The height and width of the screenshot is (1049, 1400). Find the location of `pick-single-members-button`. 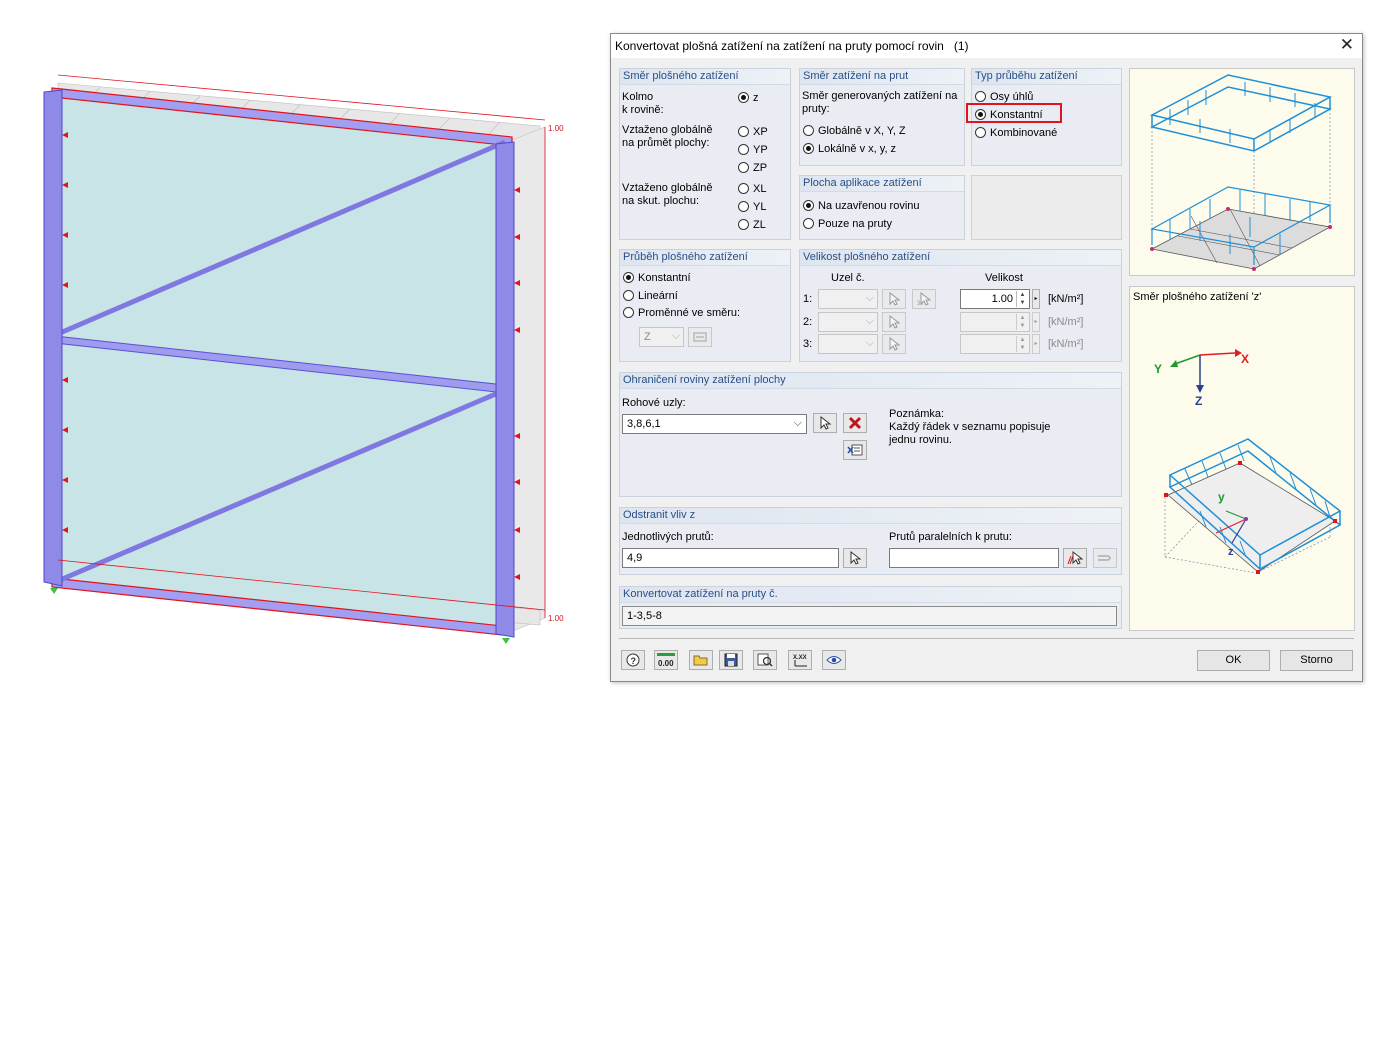

pick-single-members-button is located at coordinates (855, 558).